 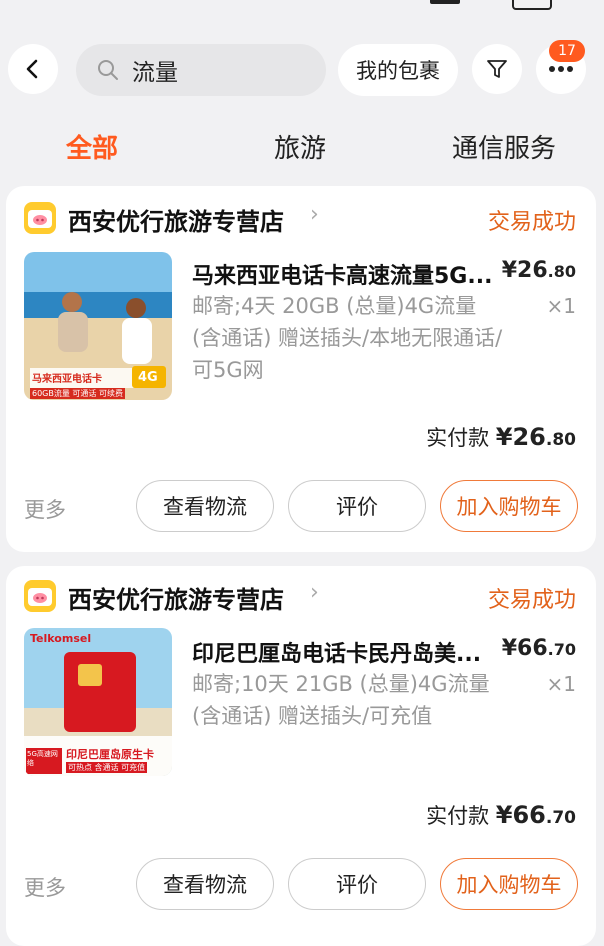 I want to click on price-main: ¥66, so click(x=524, y=648).